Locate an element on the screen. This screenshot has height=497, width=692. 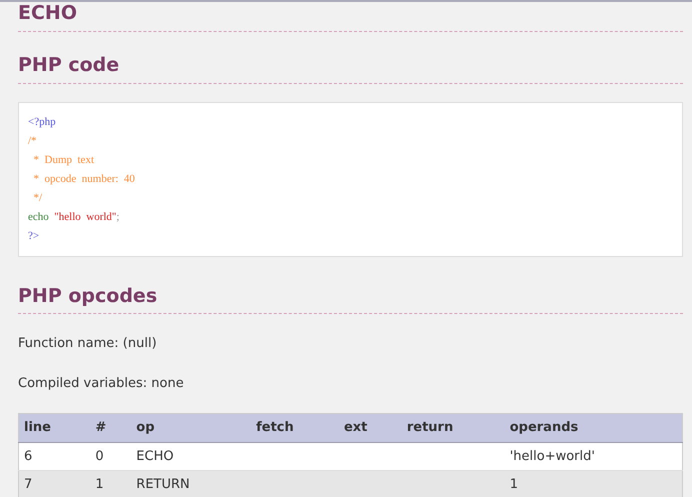
table-cell: 'hello+world' is located at coordinates (552, 456).